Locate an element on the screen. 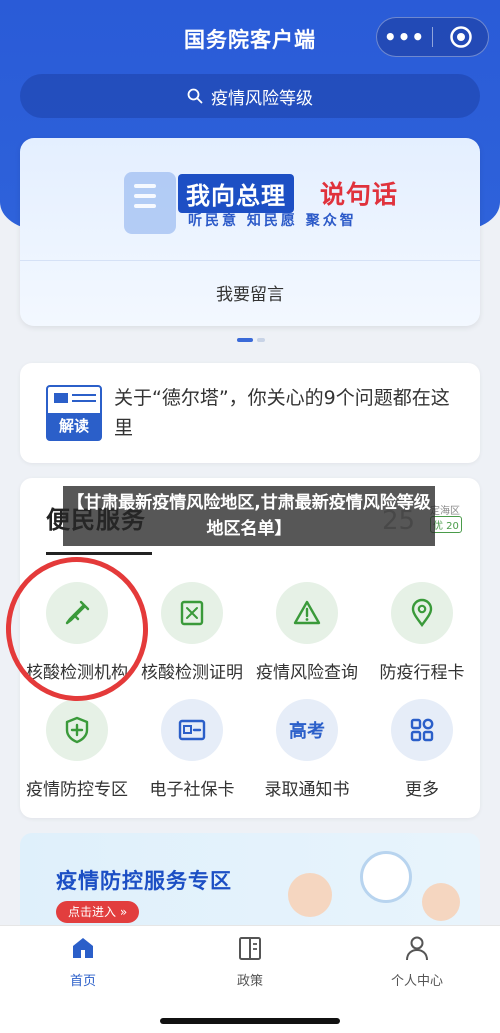 The width and height of the screenshot is (500, 1033). tab-home: 首页 is located at coordinates (83, 961).